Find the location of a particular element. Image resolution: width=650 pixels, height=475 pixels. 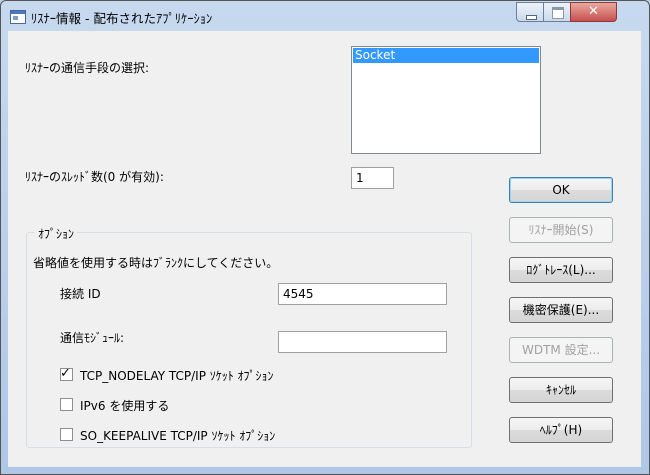

thread-count-label: ﾘｽﾅｰのｽﾚｯﾄﾞ数(0 が有効): is located at coordinates (94, 177).